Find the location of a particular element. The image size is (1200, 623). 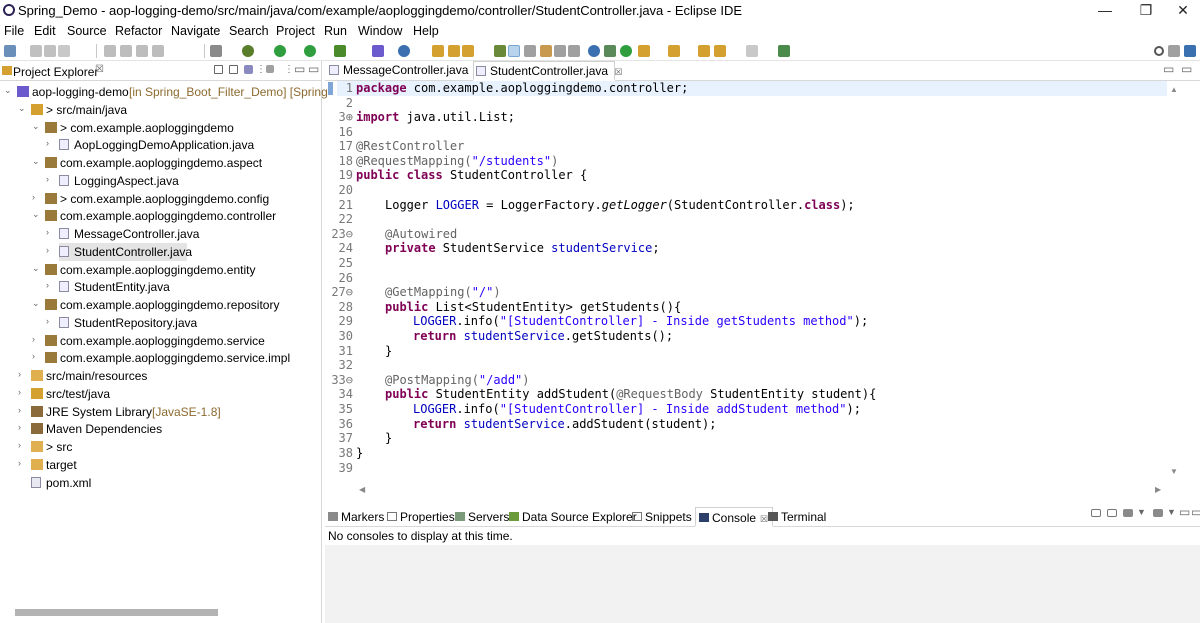

back-icon is located at coordinates (720, 51).